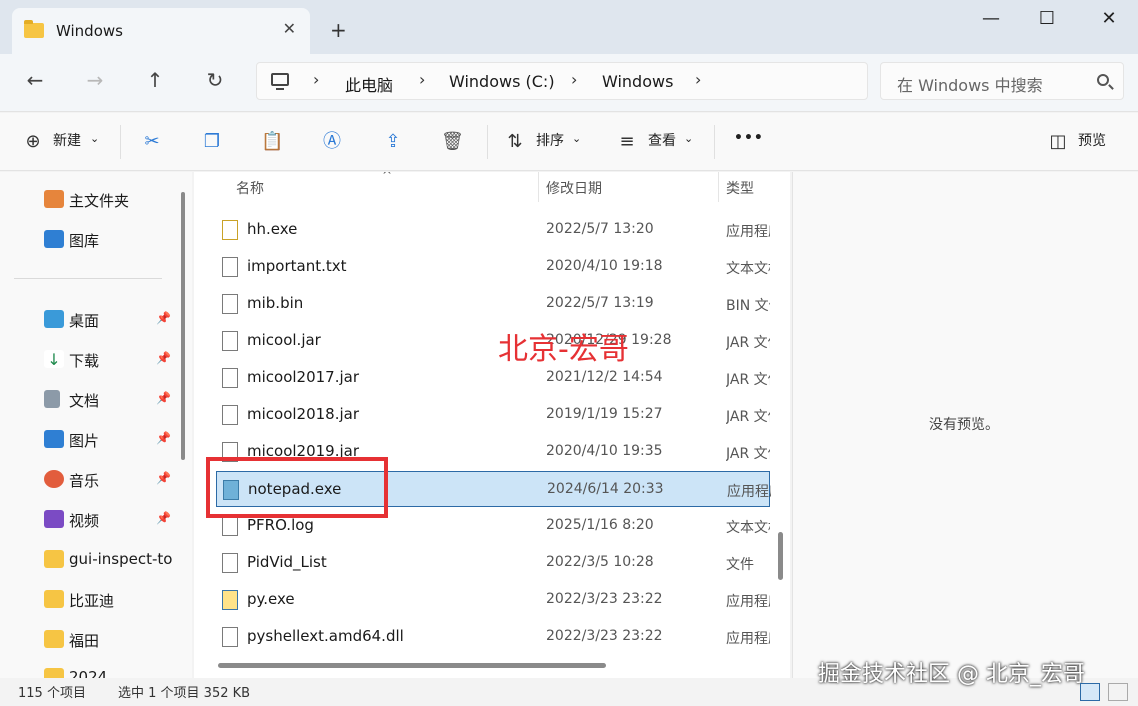  I want to click on tab-close-icon: ✕, so click(289, 28).